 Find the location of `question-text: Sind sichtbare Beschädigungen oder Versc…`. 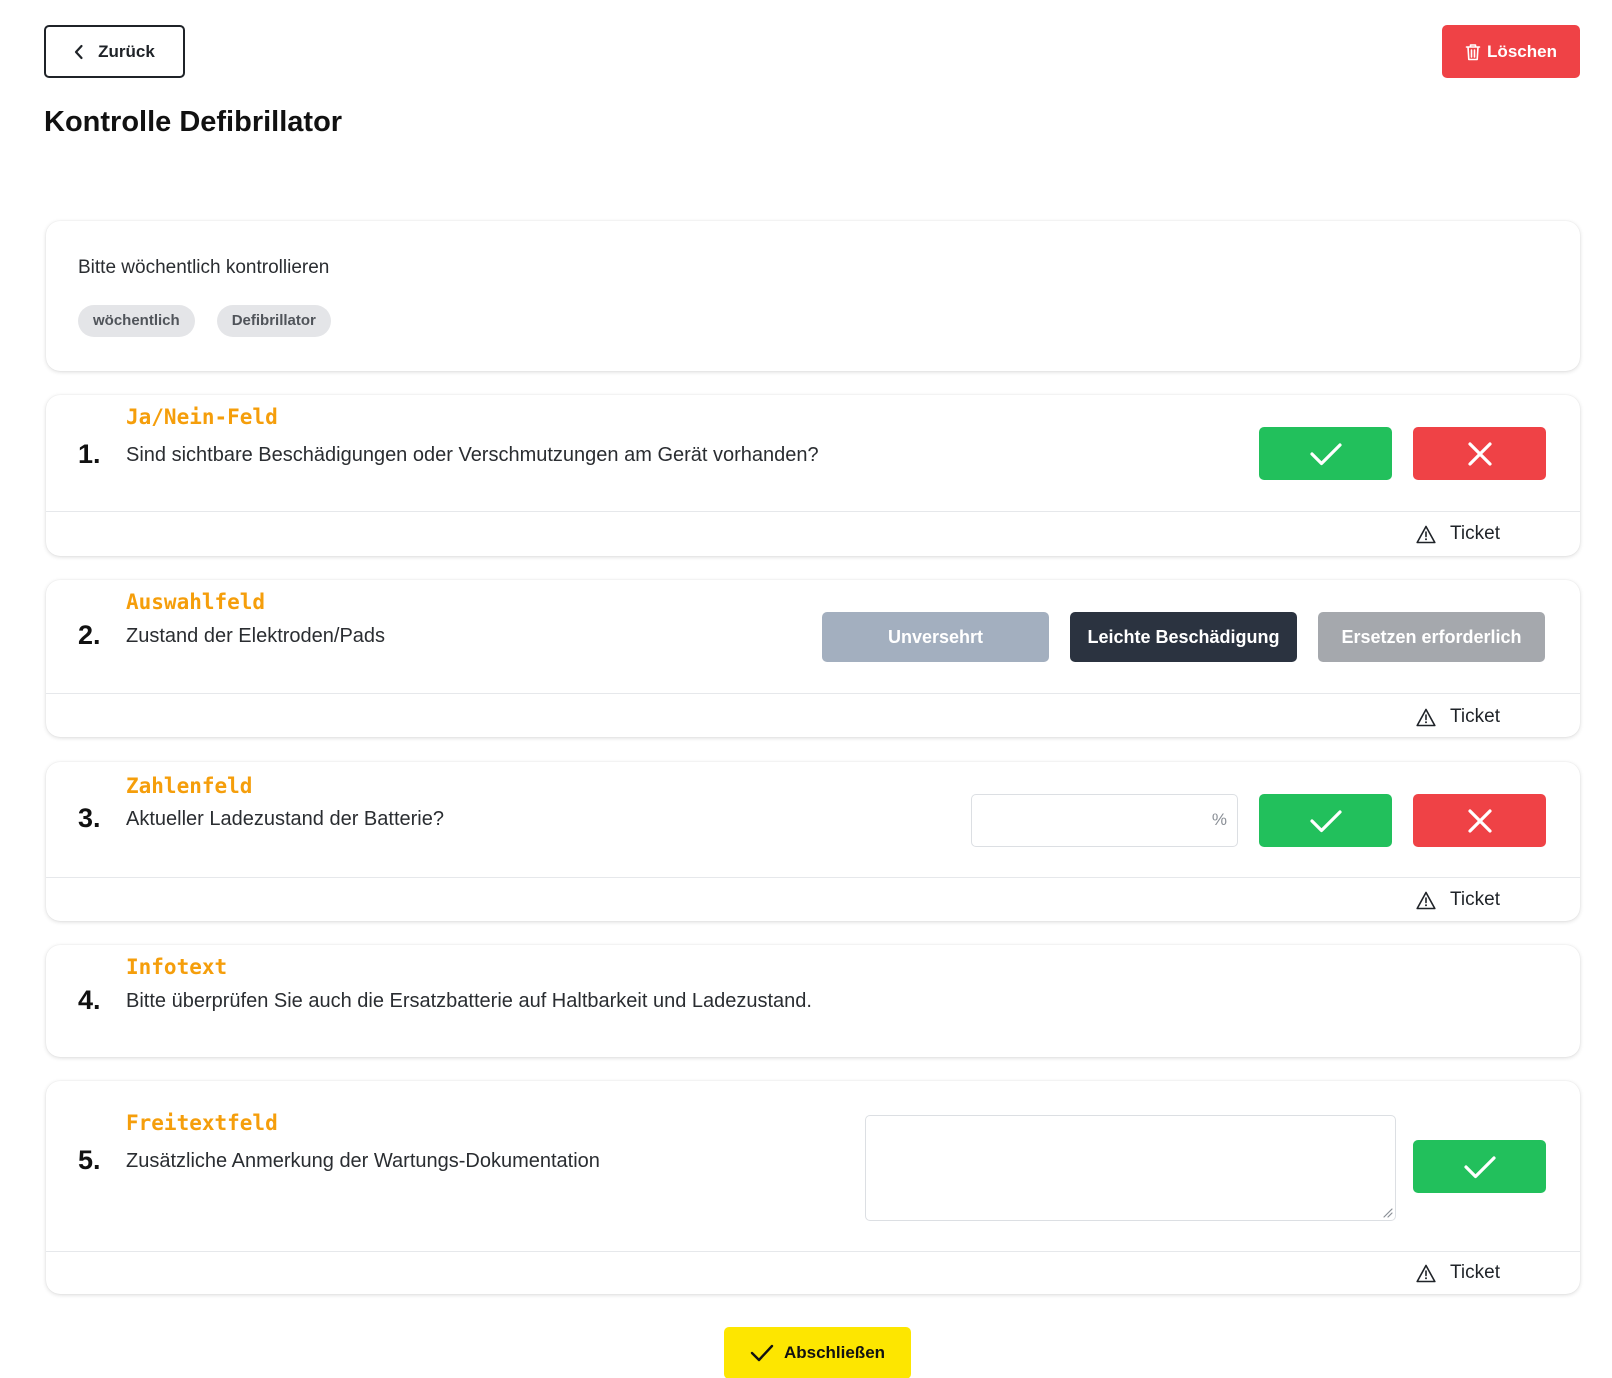

question-text: Sind sichtbare Beschädigungen oder Versc… is located at coordinates (472, 455).